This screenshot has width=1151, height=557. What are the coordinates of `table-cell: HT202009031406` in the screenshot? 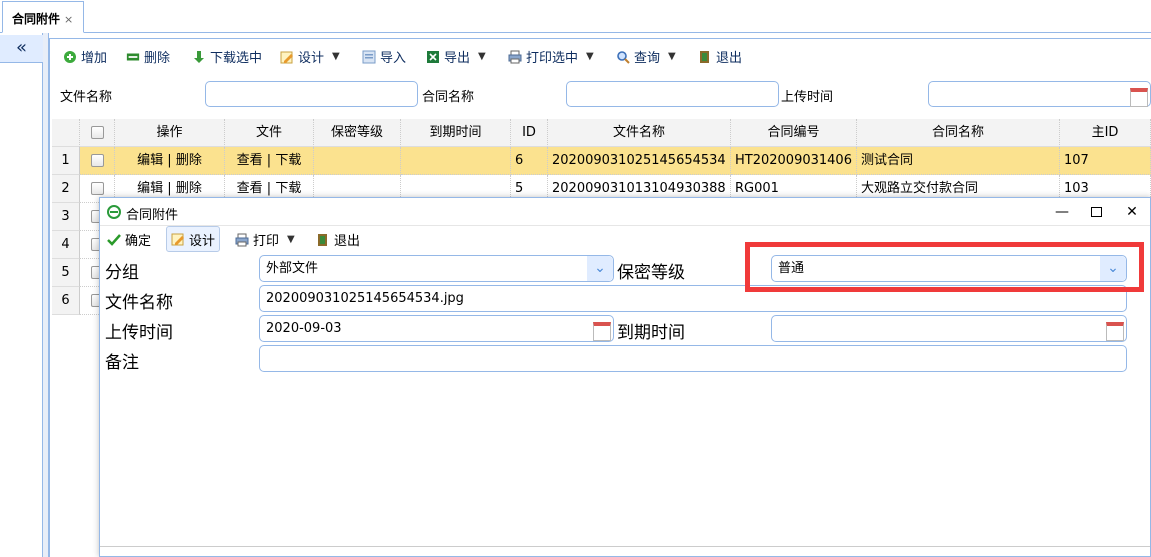 It's located at (794, 161).